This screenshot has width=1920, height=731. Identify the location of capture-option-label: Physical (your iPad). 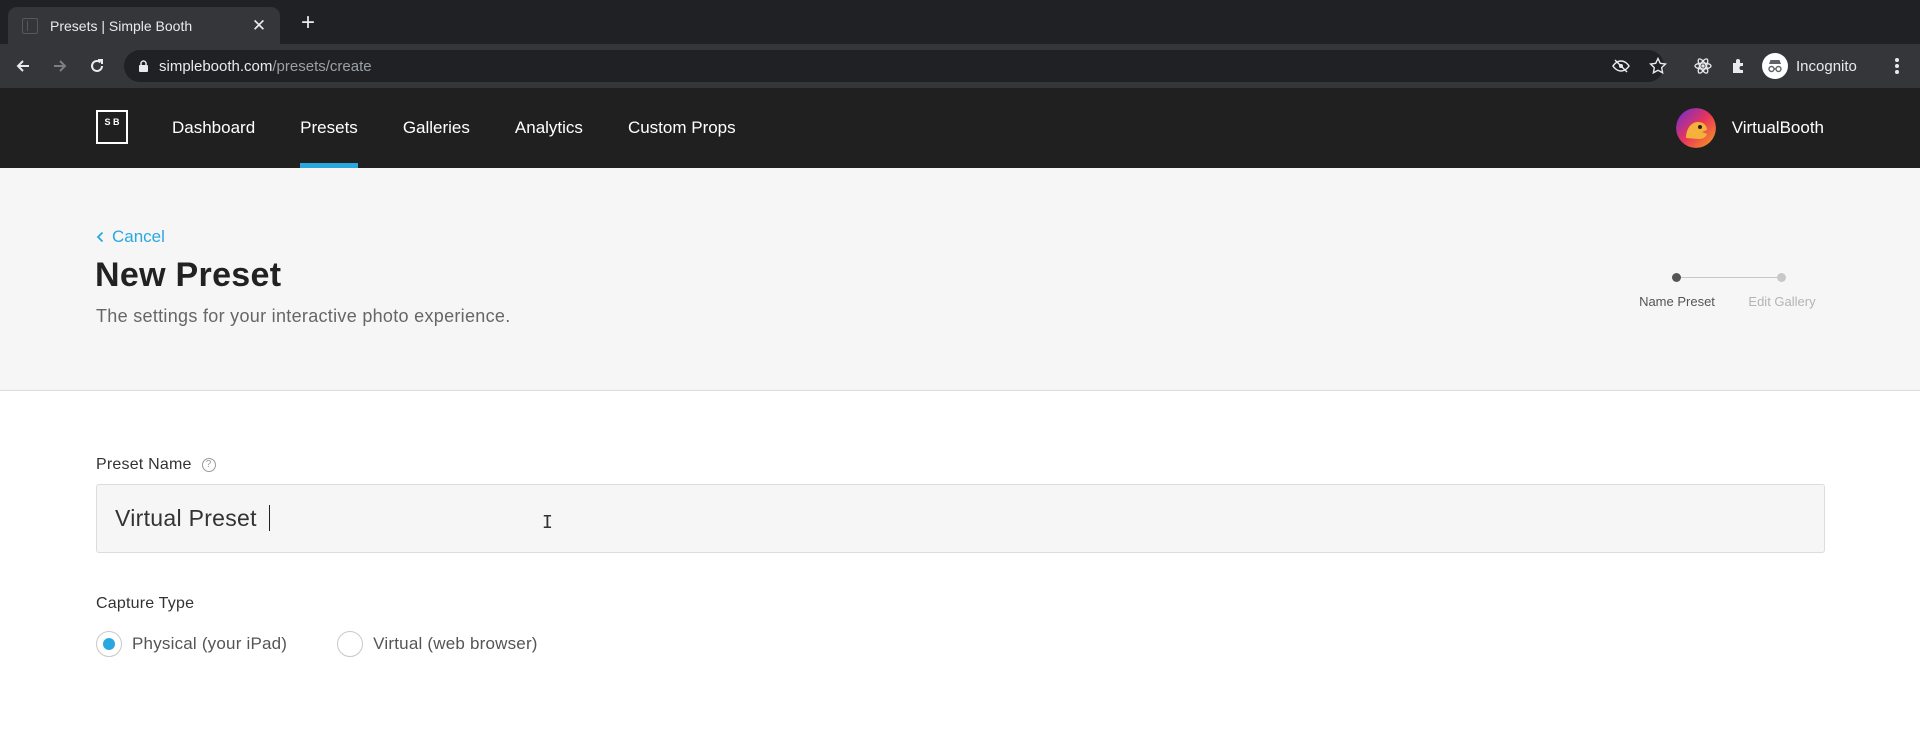
(210, 643).